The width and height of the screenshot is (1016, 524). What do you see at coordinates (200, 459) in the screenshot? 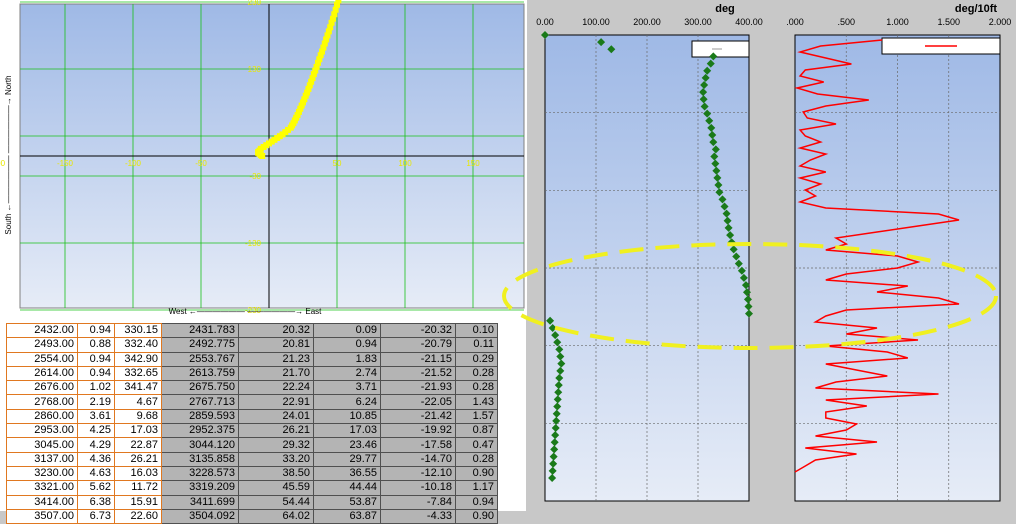
I see `survey-cell: 3135.858` at bounding box center [200, 459].